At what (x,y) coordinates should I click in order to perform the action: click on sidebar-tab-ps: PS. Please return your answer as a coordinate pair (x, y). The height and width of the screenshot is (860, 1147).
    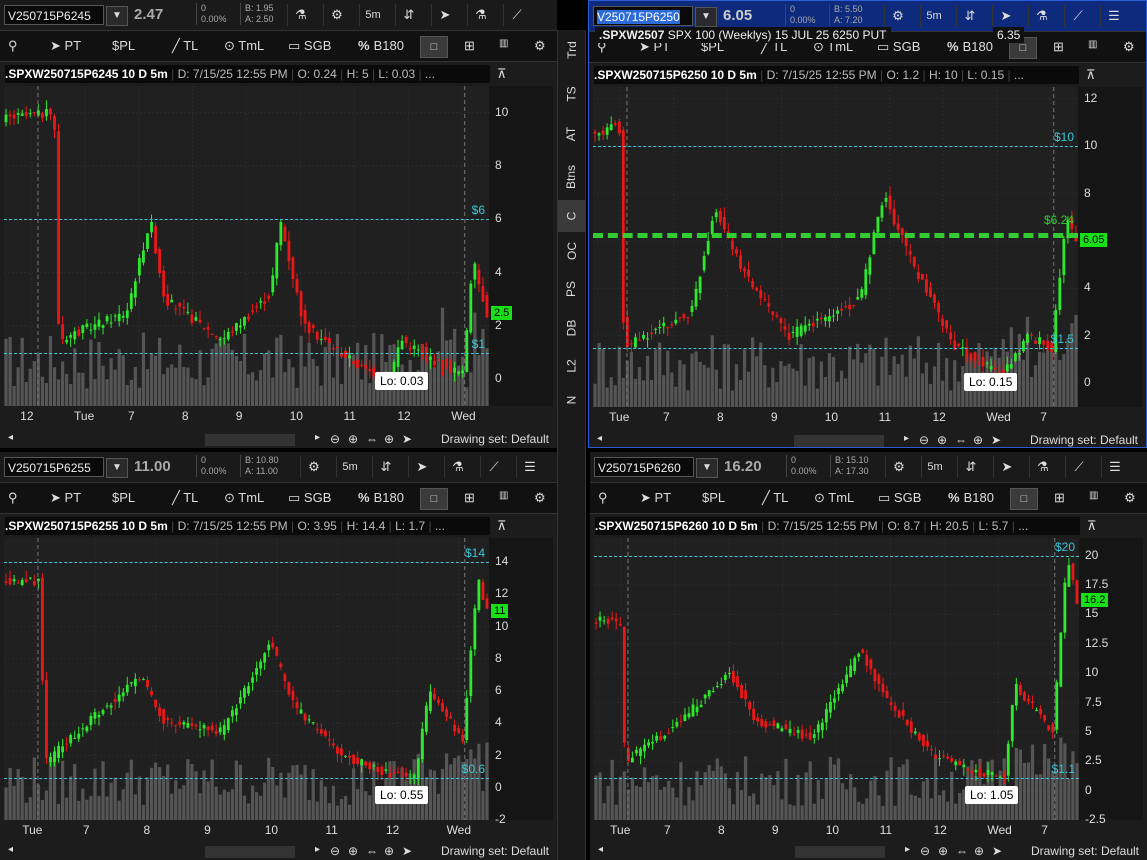
    Looking at the image, I should click on (571, 289).